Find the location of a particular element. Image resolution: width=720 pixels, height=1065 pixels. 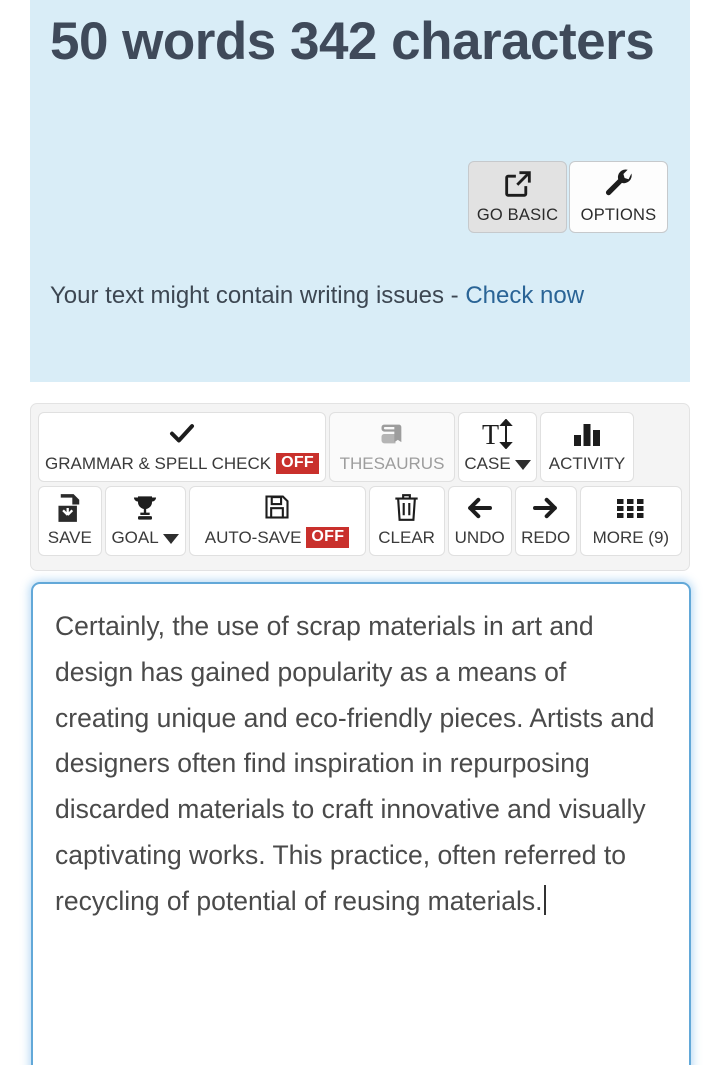

case-button: T CASE is located at coordinates (497, 447).